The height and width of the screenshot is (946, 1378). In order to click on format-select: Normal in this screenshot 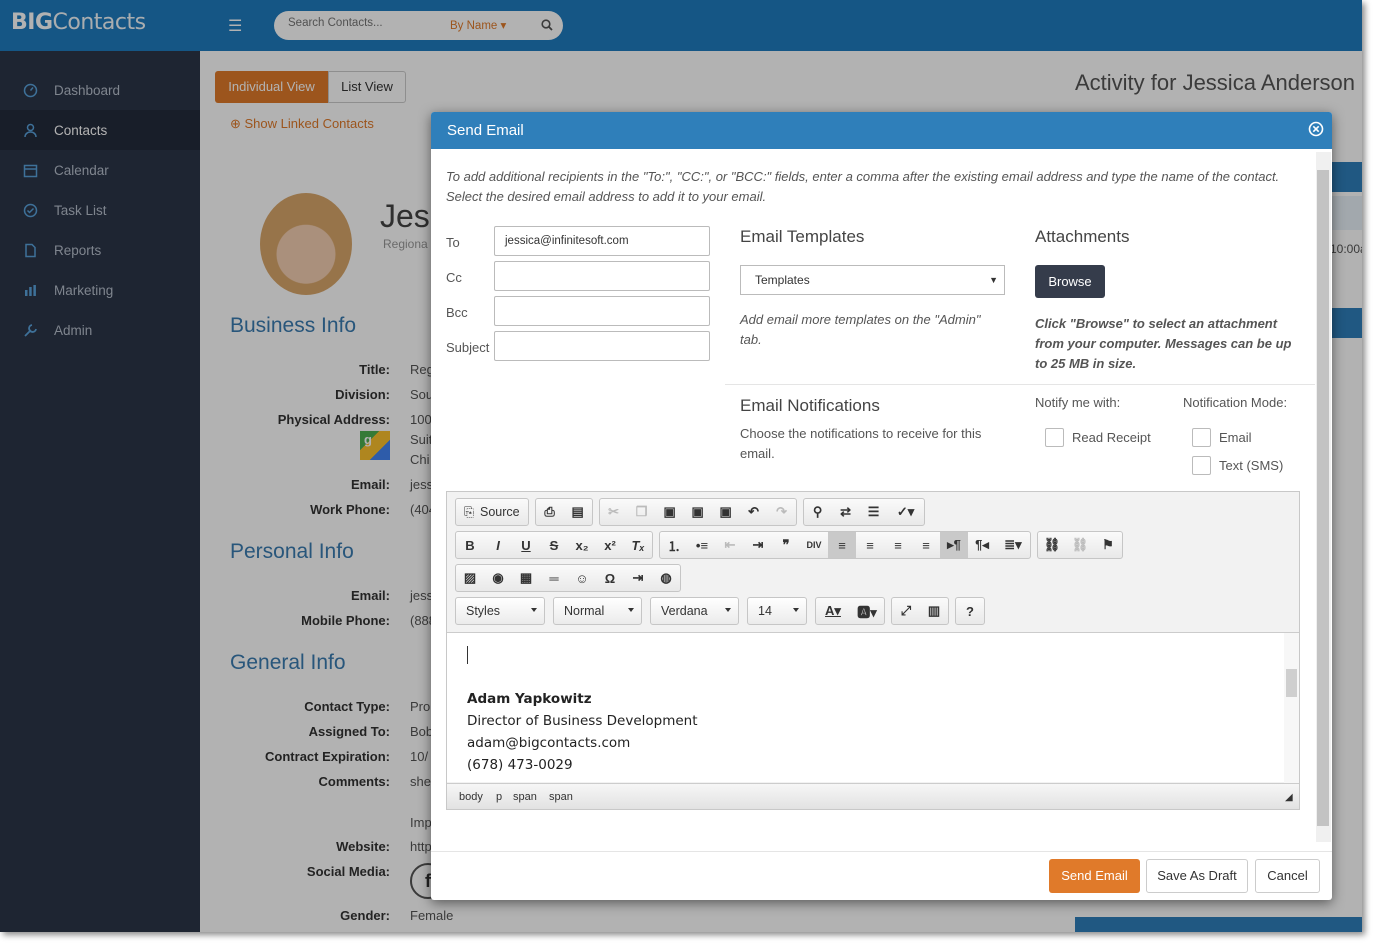, I will do `click(597, 611)`.